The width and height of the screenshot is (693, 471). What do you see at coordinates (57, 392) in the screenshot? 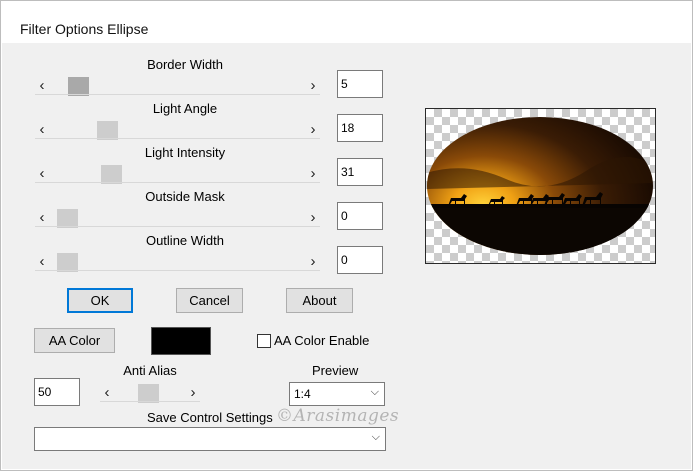
I see `anti-alias-input` at bounding box center [57, 392].